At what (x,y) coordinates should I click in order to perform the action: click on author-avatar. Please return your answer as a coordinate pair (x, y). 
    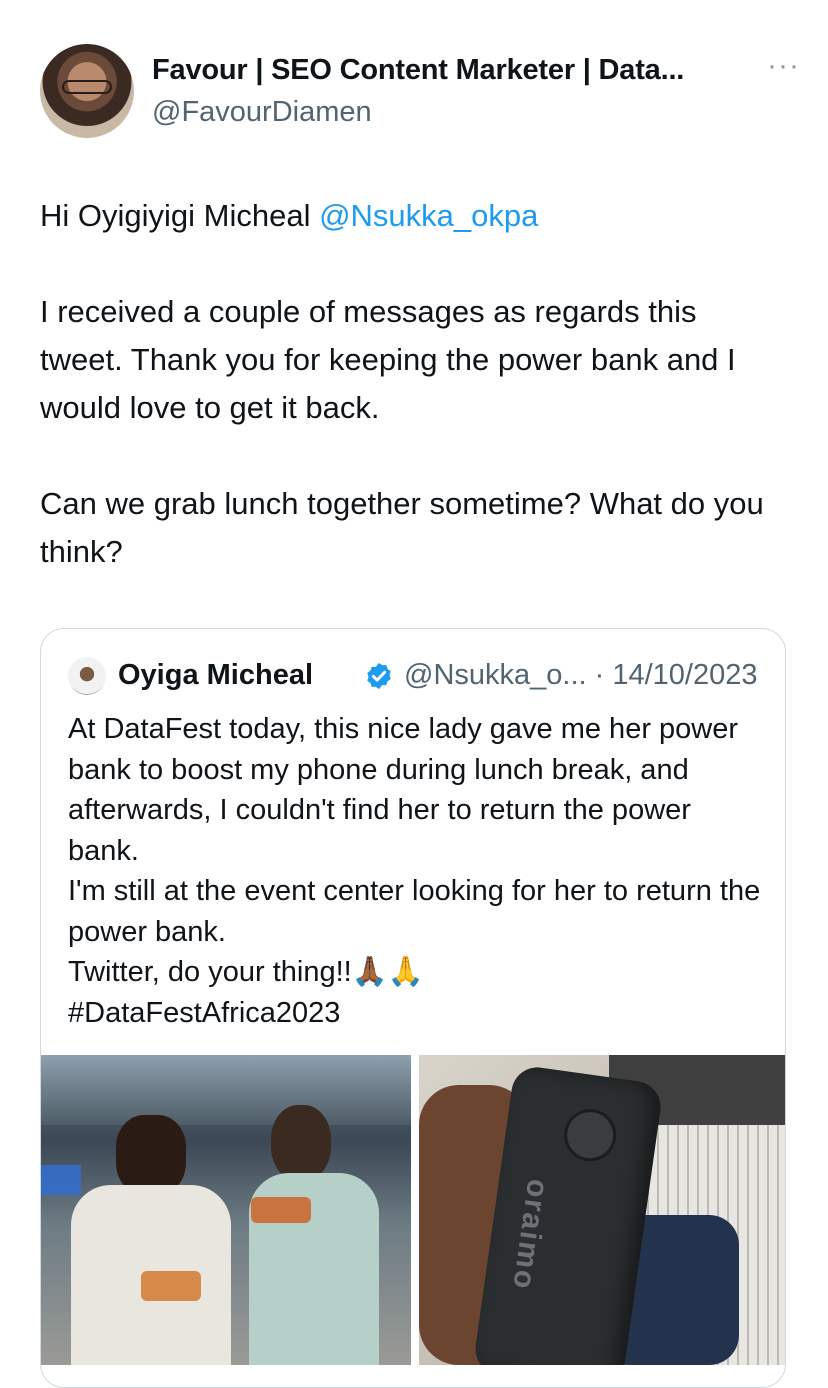
    Looking at the image, I should click on (87, 91).